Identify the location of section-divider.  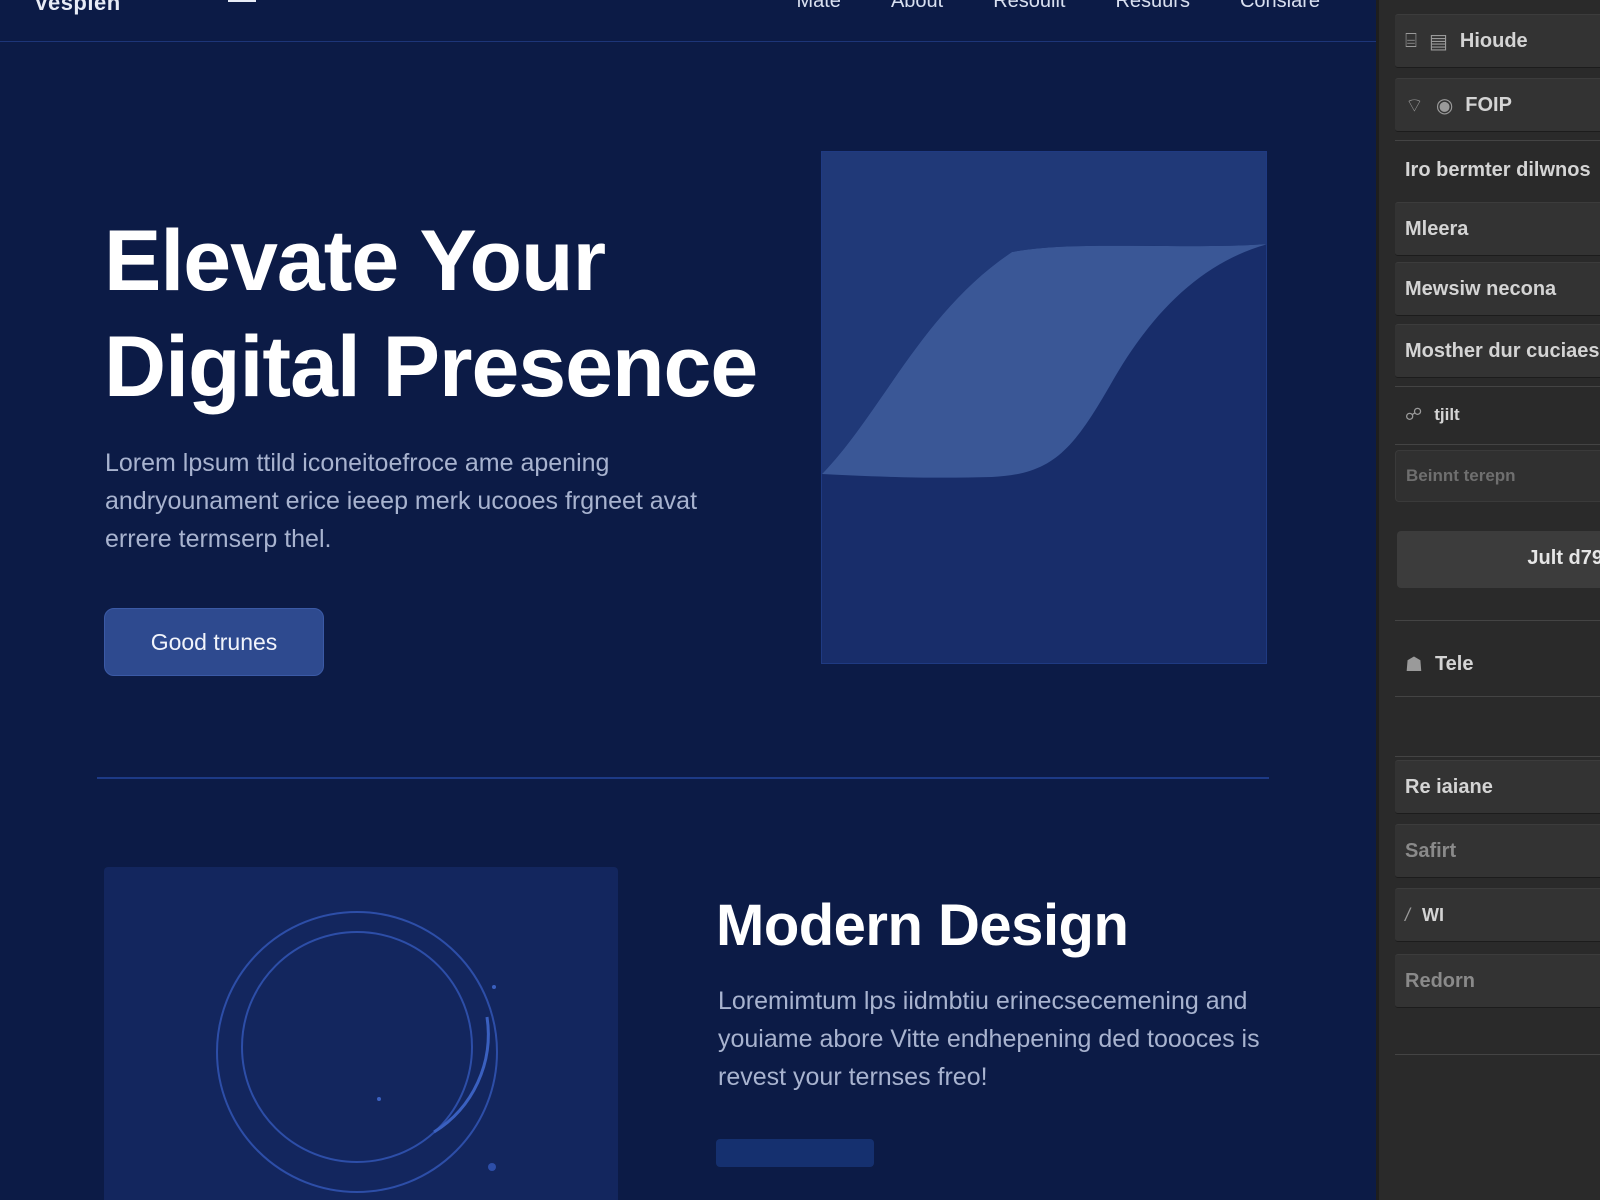
(683, 778).